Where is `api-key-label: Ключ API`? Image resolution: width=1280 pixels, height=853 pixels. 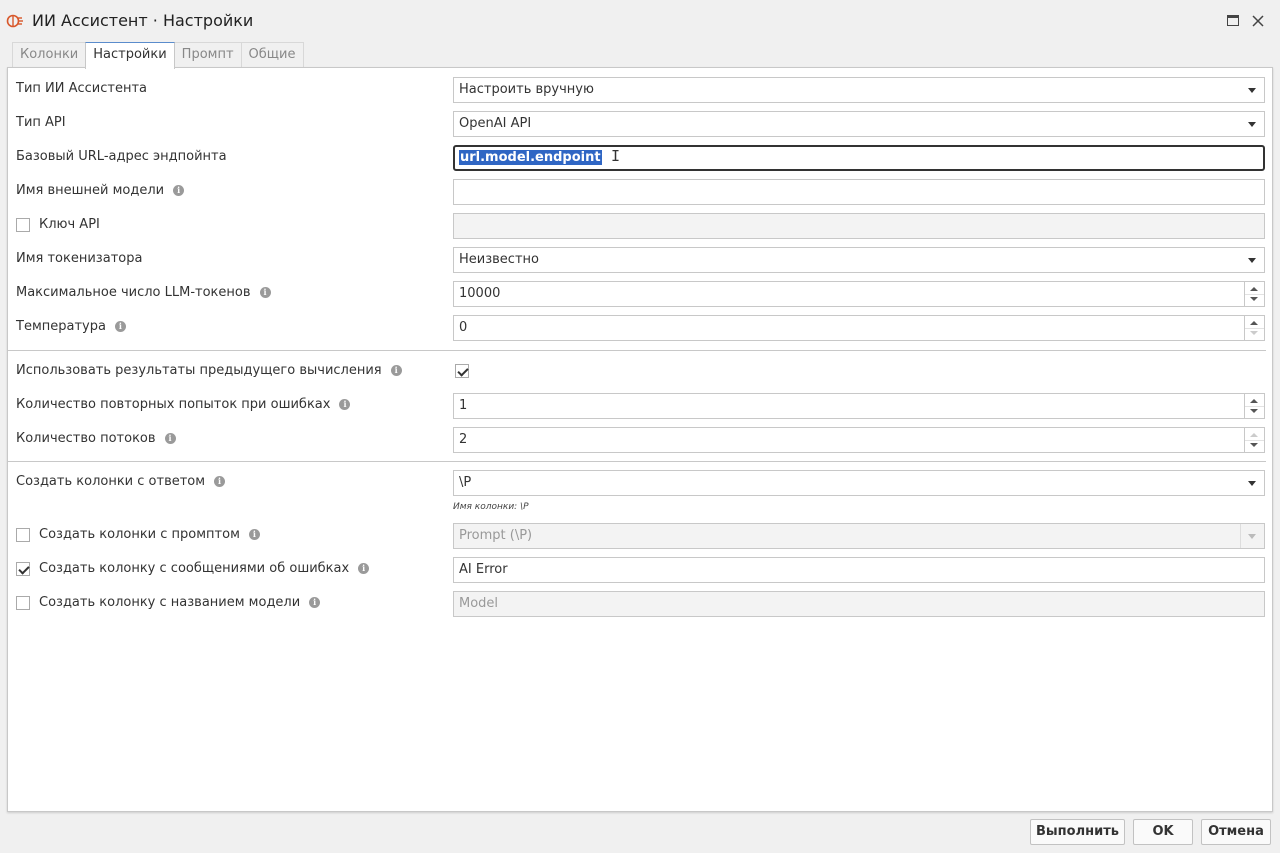
api-key-label: Ключ API is located at coordinates (69, 224).